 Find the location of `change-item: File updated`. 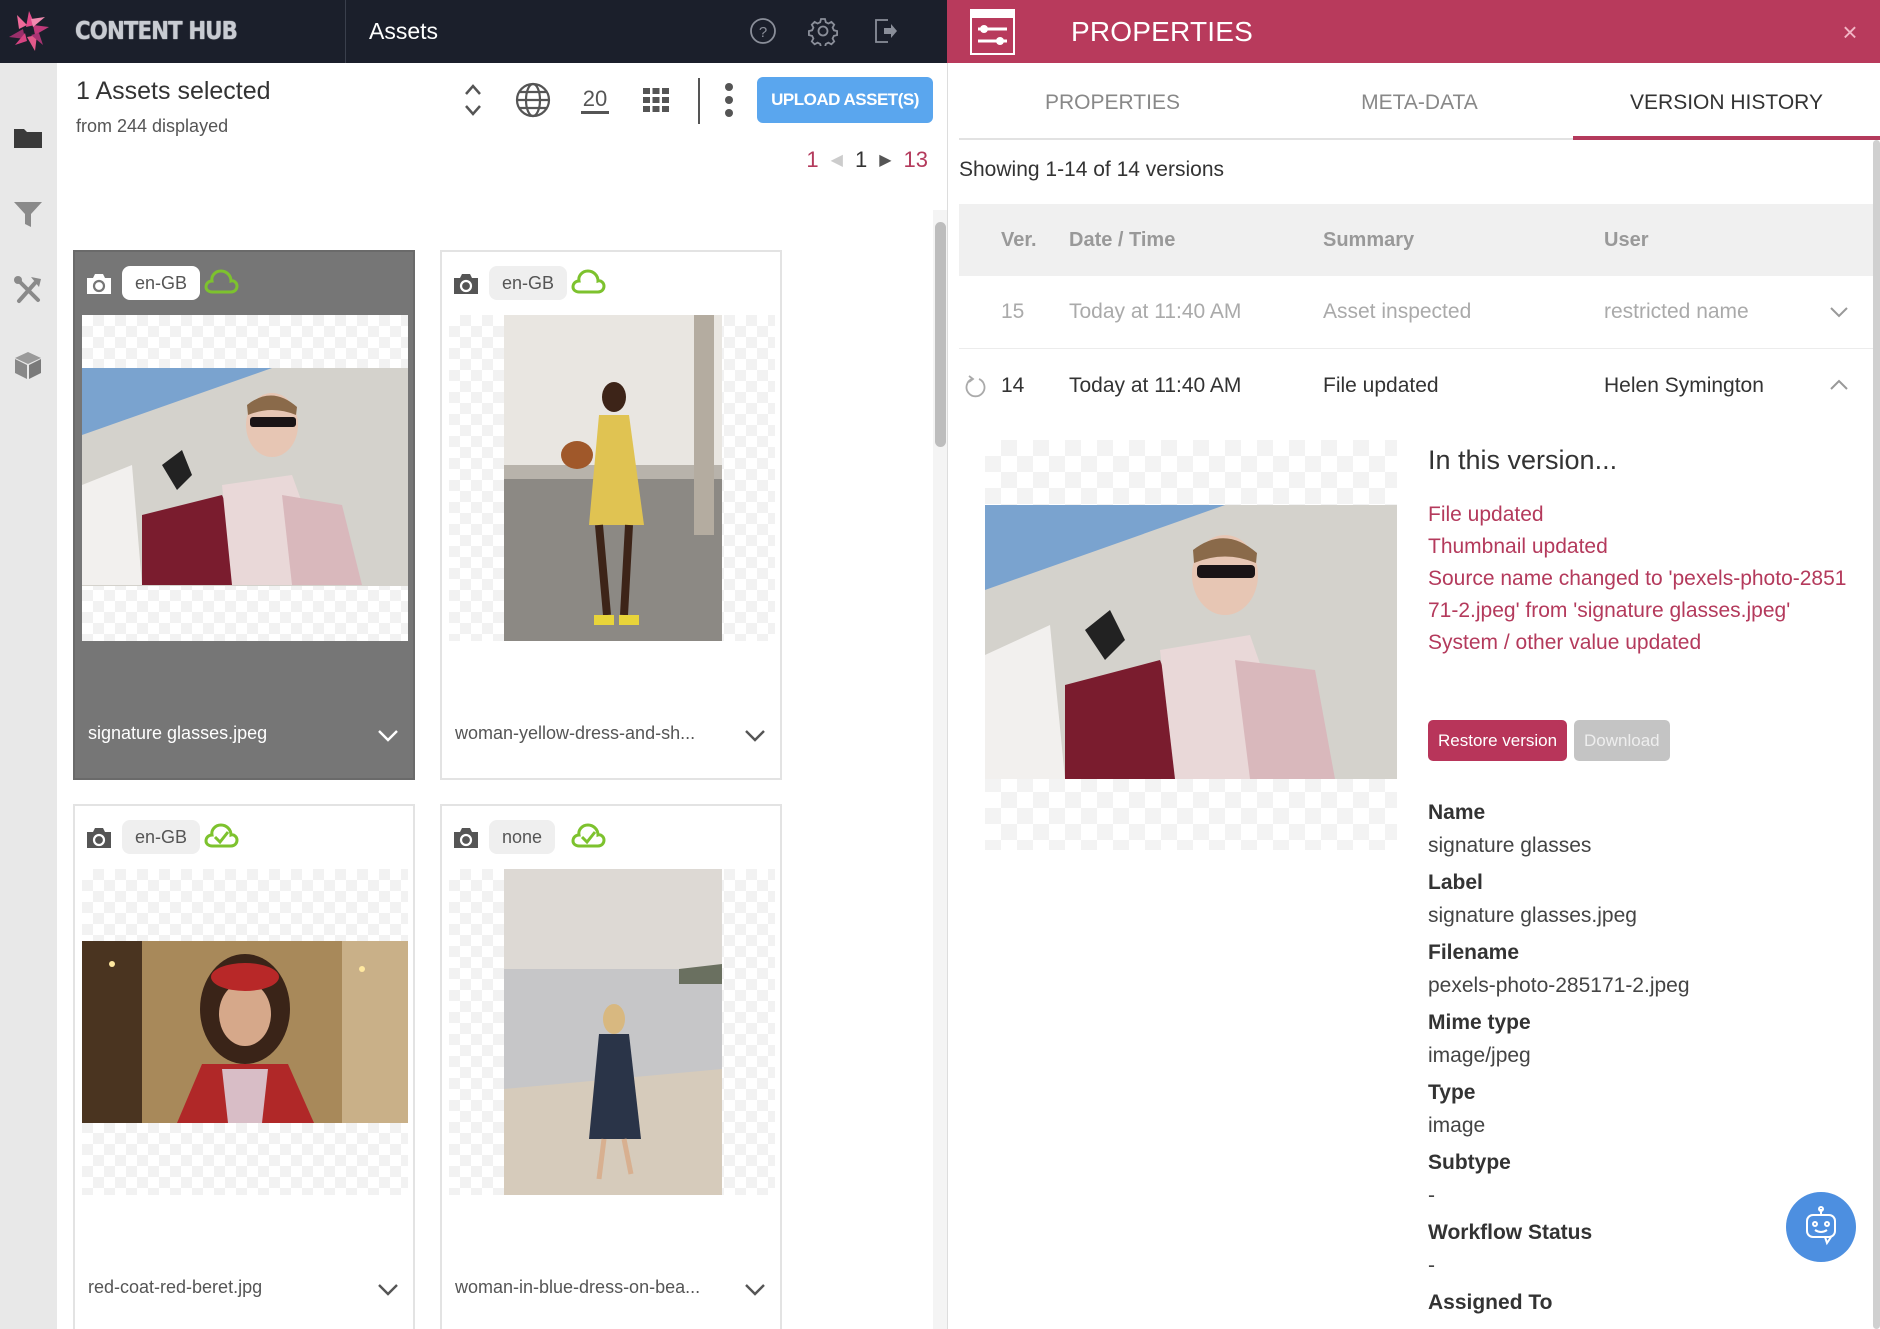

change-item: File updated is located at coordinates (1486, 514).